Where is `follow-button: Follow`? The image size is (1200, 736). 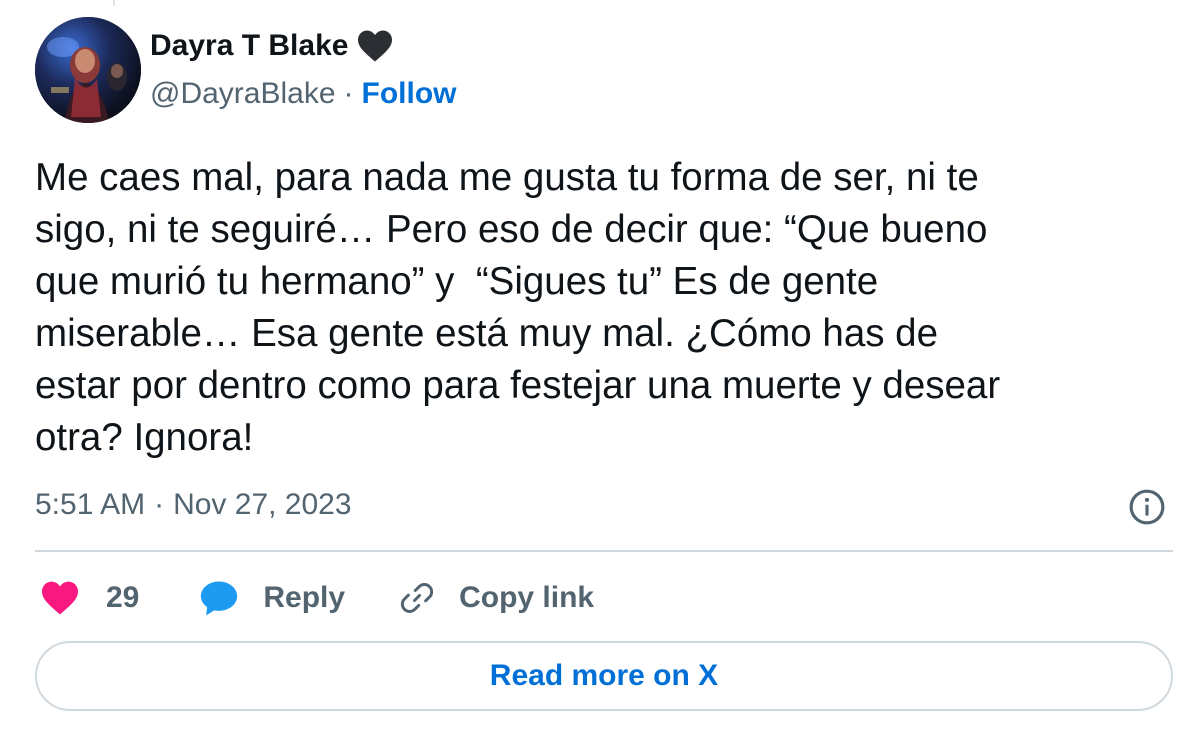
follow-button: Follow is located at coordinates (409, 94).